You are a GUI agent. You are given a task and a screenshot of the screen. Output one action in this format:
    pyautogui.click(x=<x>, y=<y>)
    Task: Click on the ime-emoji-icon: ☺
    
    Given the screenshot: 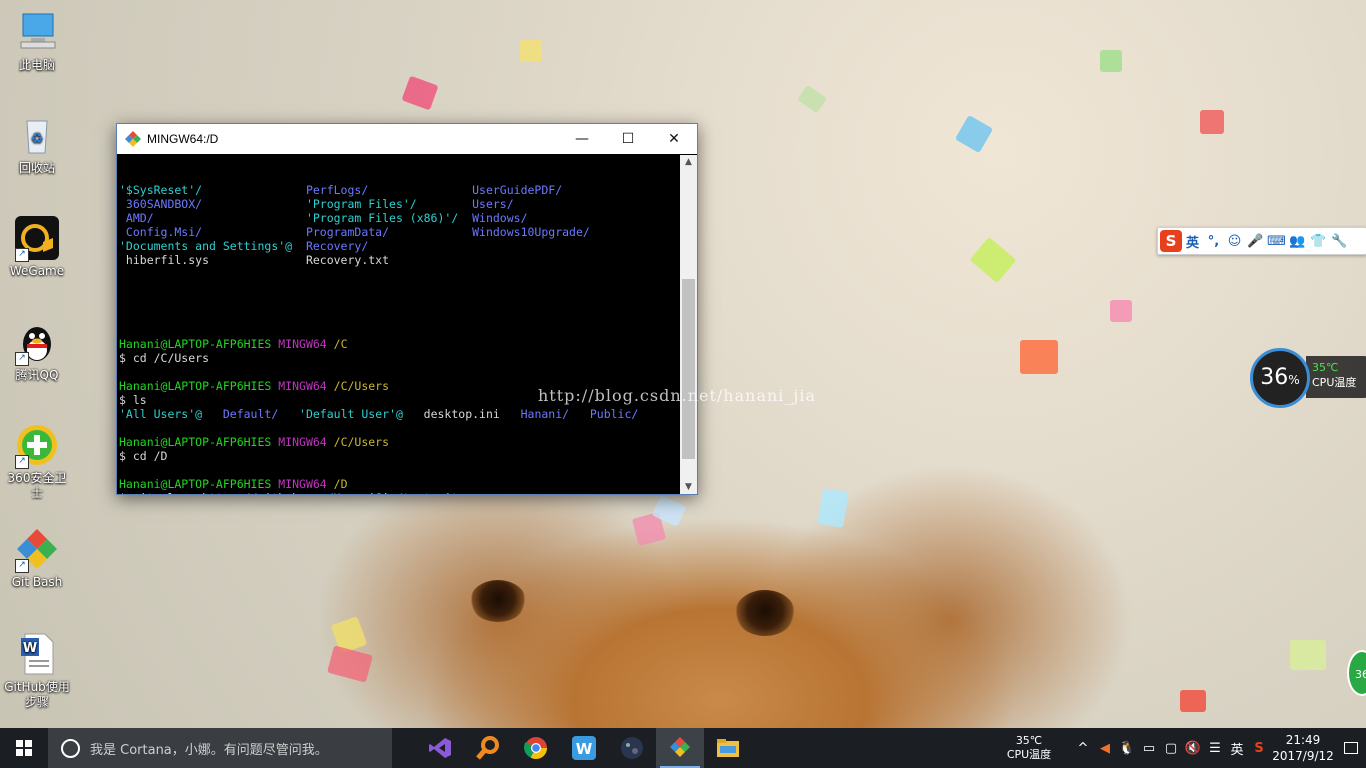 What is the action you would take?
    pyautogui.click(x=1234, y=241)
    